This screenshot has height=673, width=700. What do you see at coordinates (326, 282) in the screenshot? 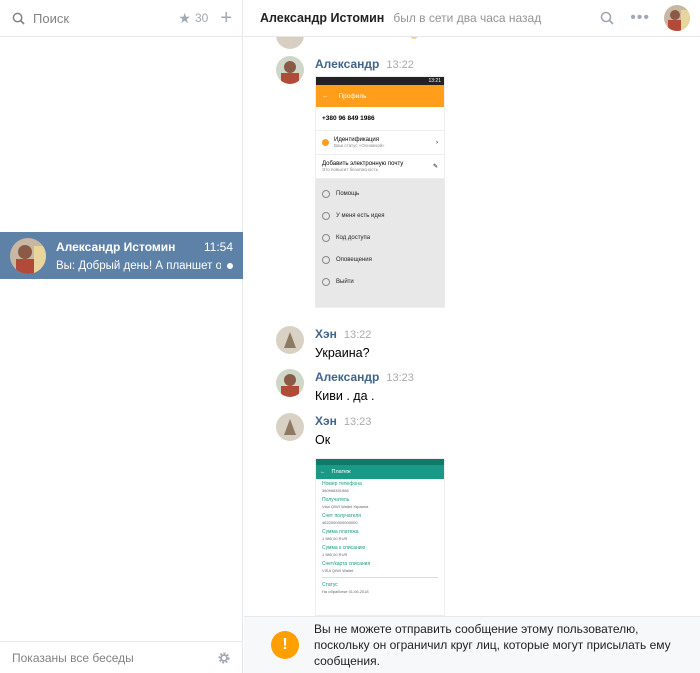
I see `exit-icon` at bounding box center [326, 282].